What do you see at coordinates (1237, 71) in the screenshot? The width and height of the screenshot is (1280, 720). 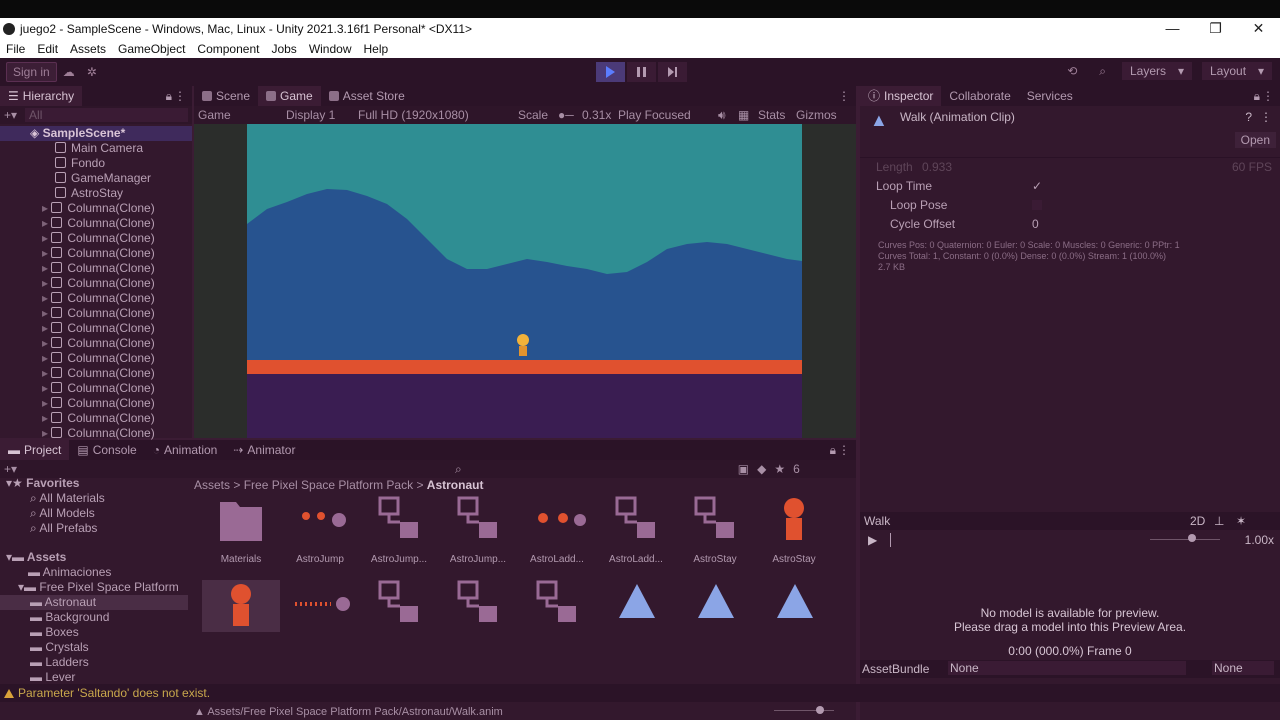 I see `layout-dropdown: Layout` at bounding box center [1237, 71].